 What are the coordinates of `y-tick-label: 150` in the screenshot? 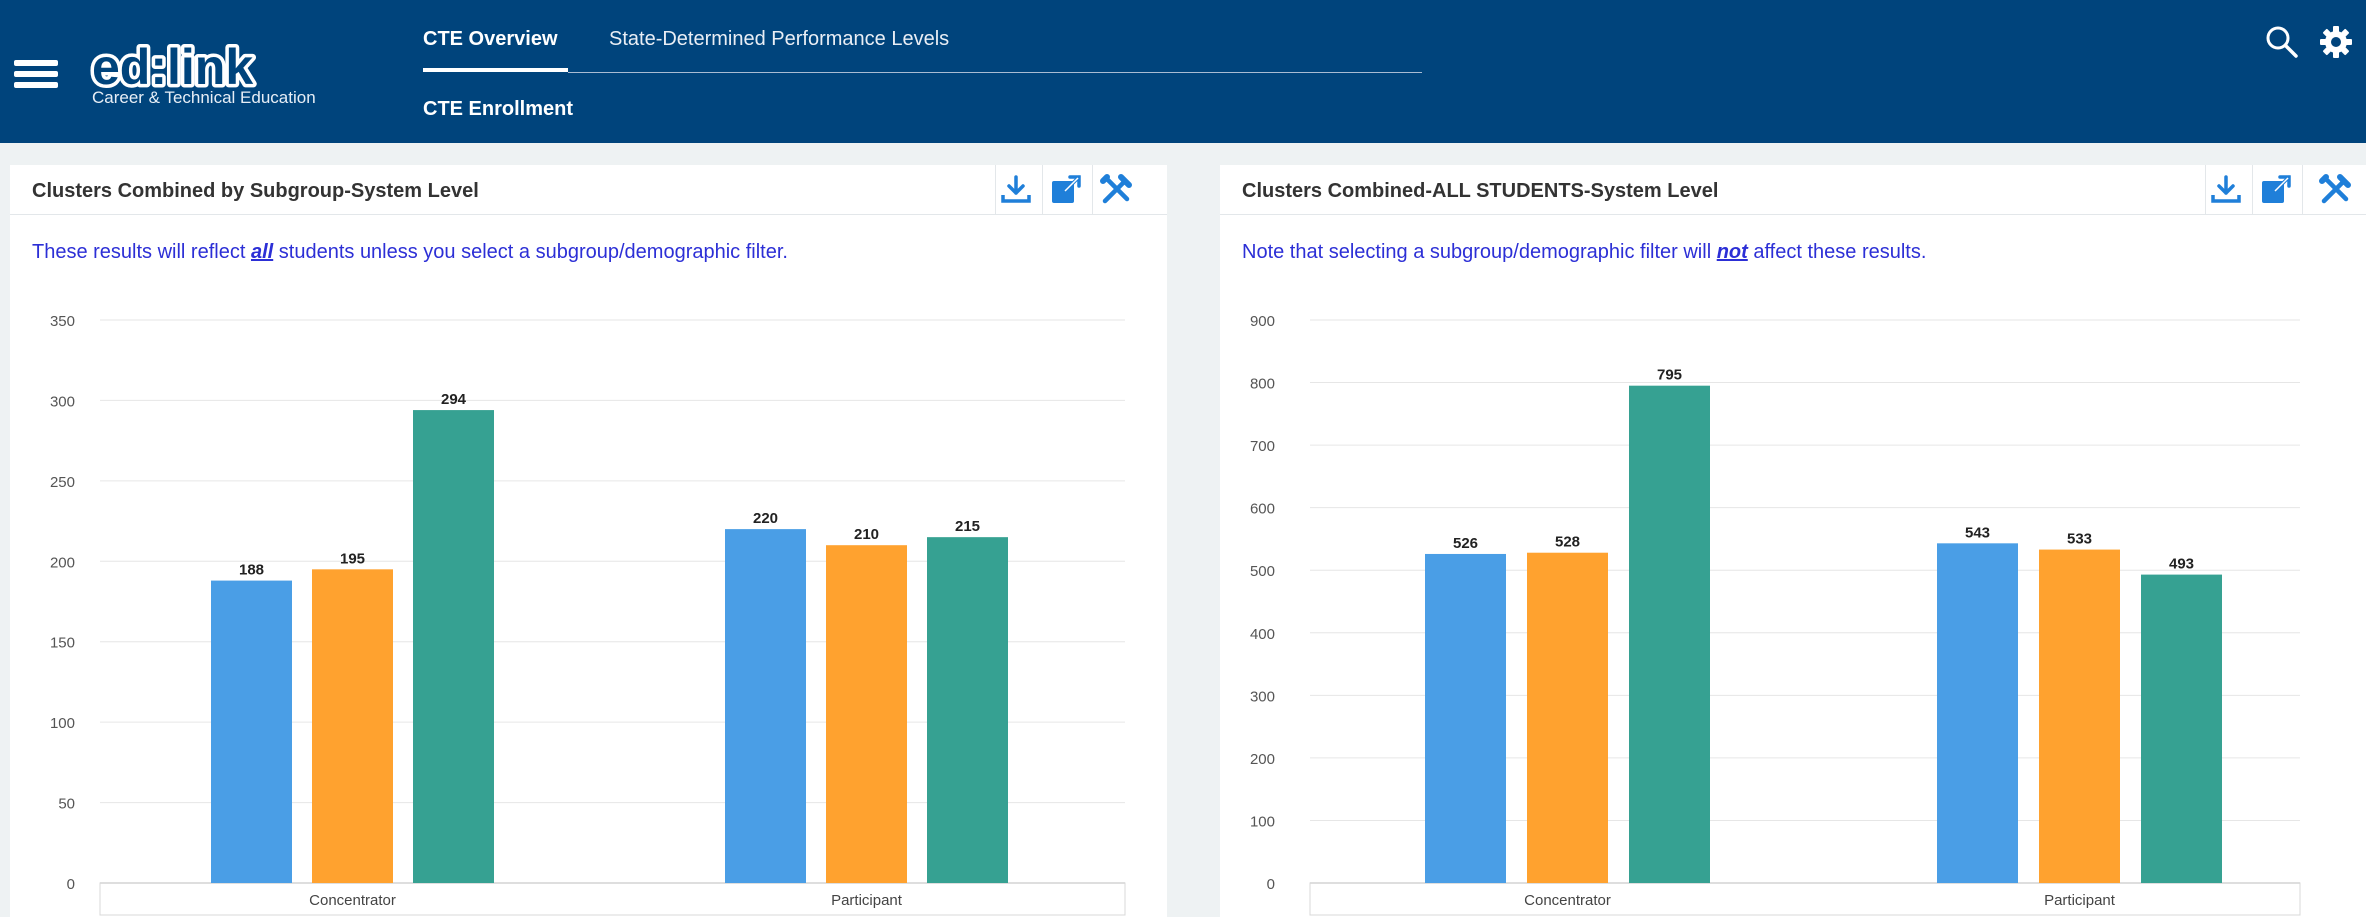 It's located at (62, 643).